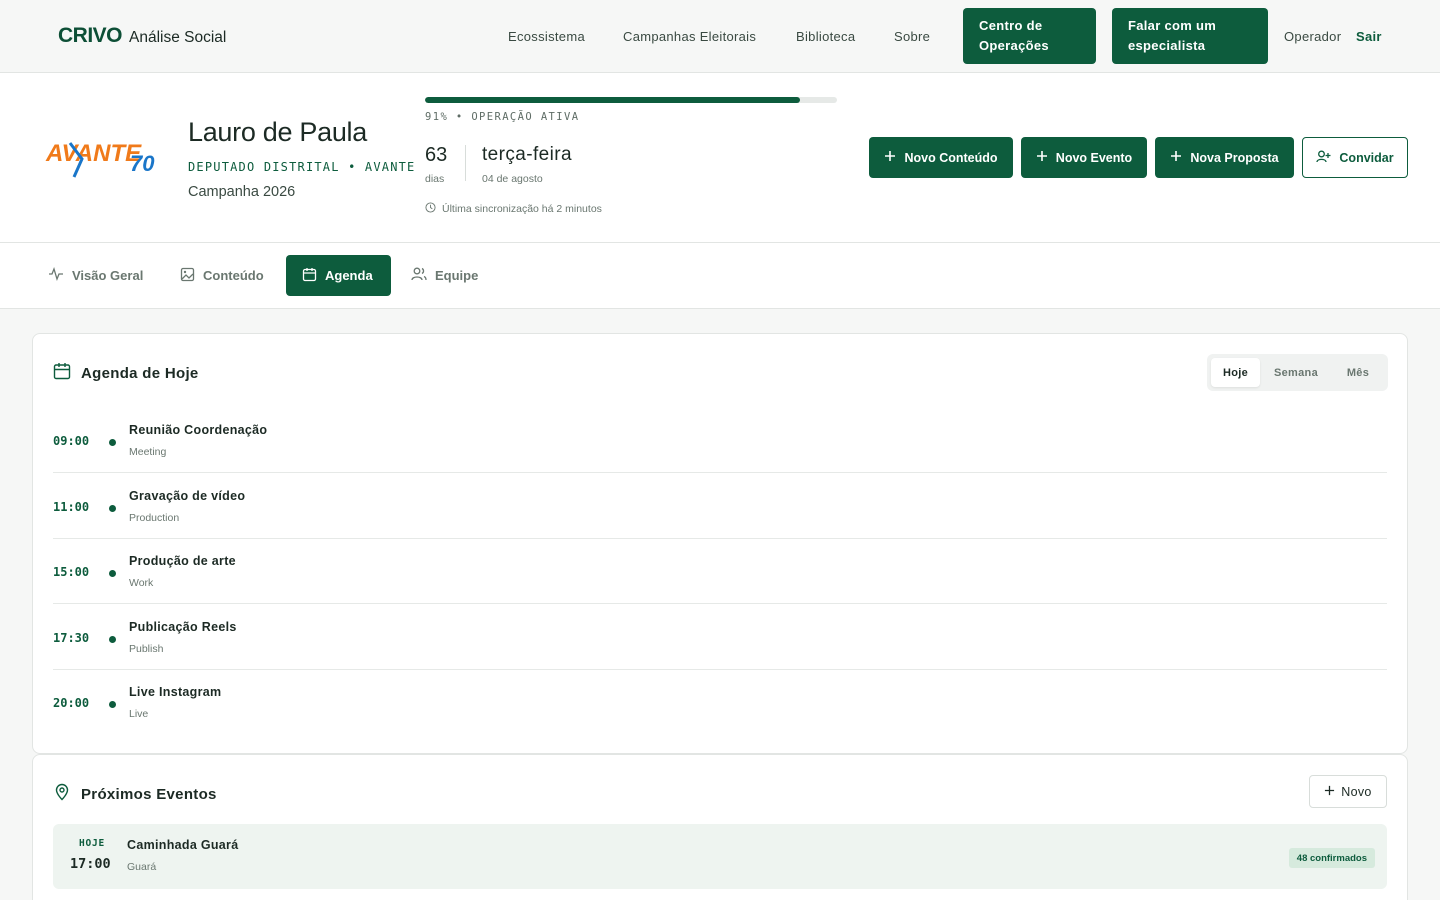 This screenshot has height=900, width=1440. I want to click on events-card-header: Próximos Eventos, so click(135, 794).